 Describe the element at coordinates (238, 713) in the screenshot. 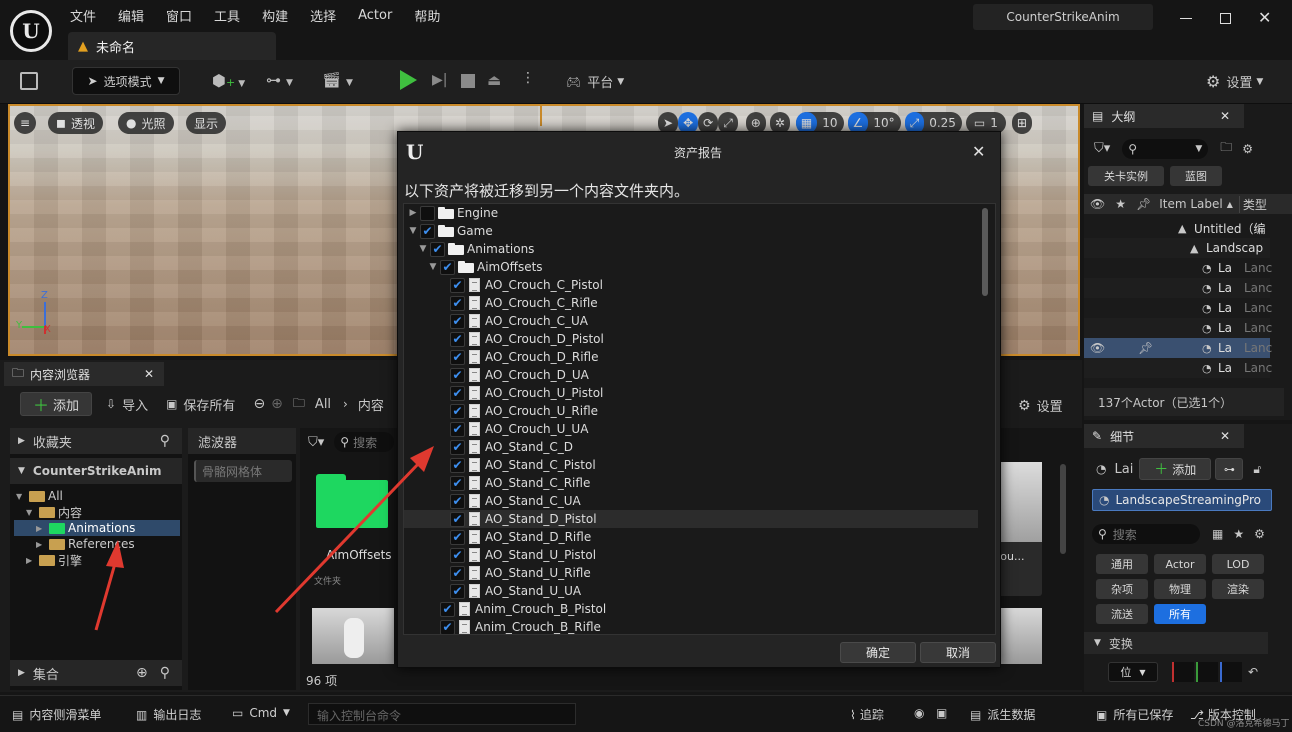

I see `terminal-icon: ▭` at that location.